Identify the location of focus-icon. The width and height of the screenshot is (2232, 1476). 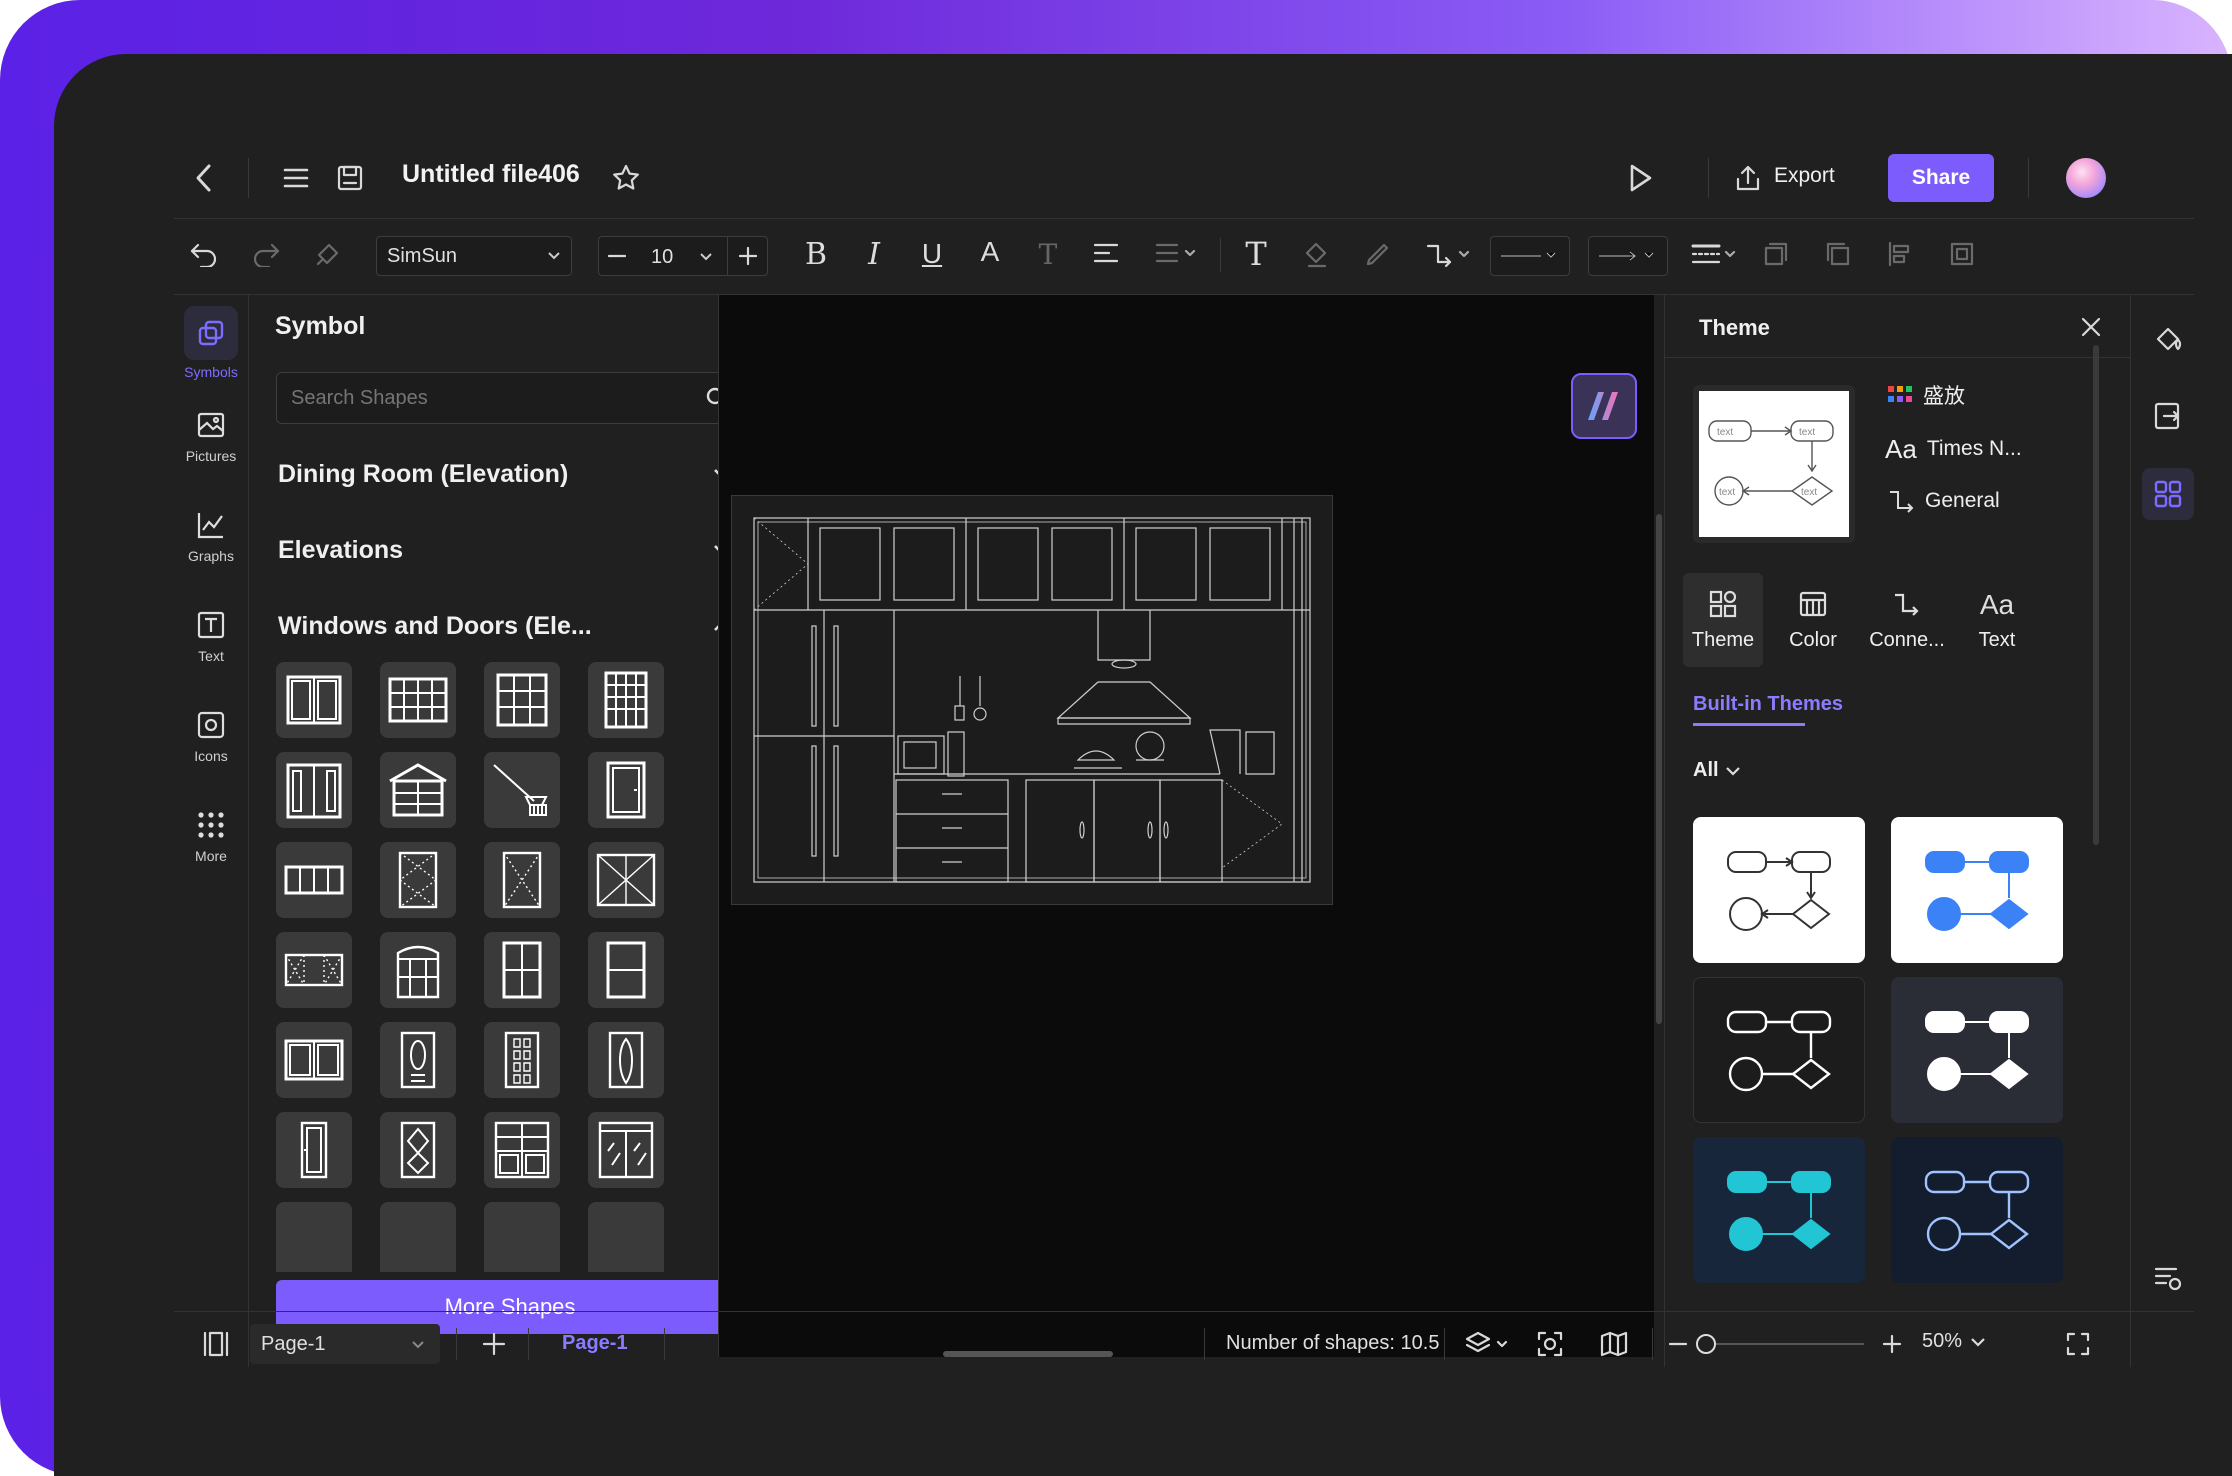
(1550, 1344).